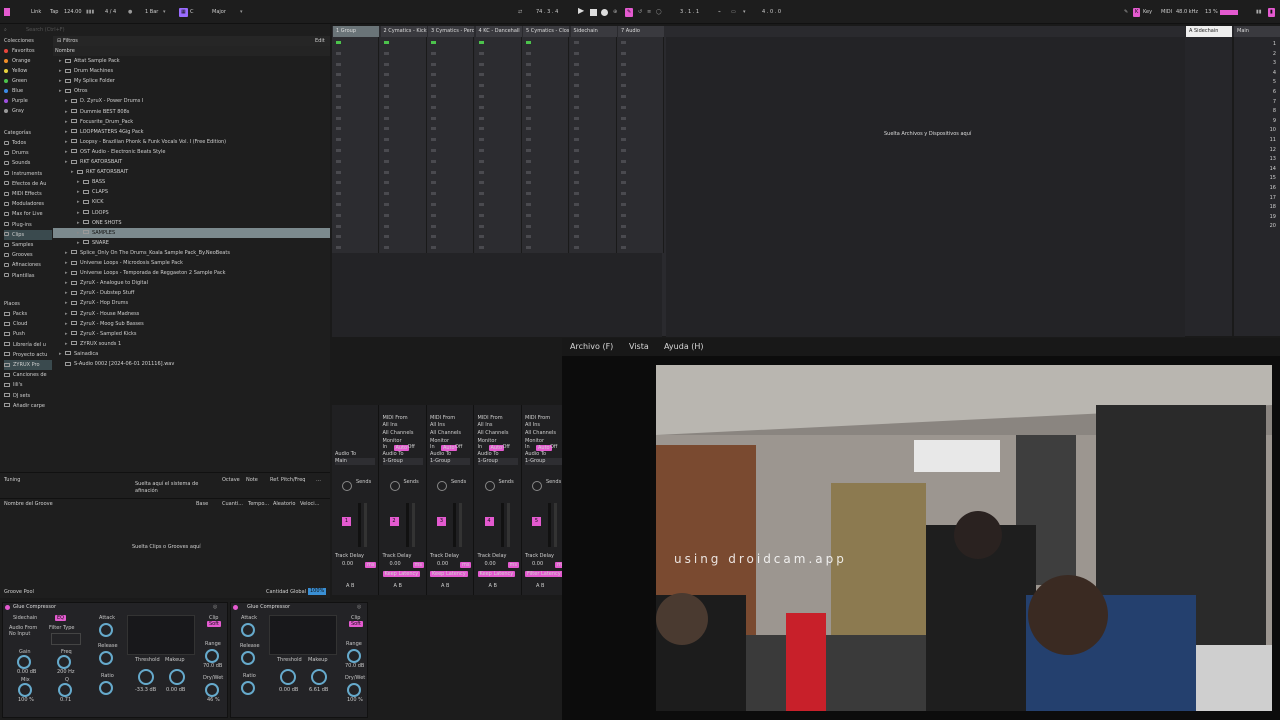 The height and width of the screenshot is (720, 1280). I want to click on place-item: Canciones de, so click(25, 375).